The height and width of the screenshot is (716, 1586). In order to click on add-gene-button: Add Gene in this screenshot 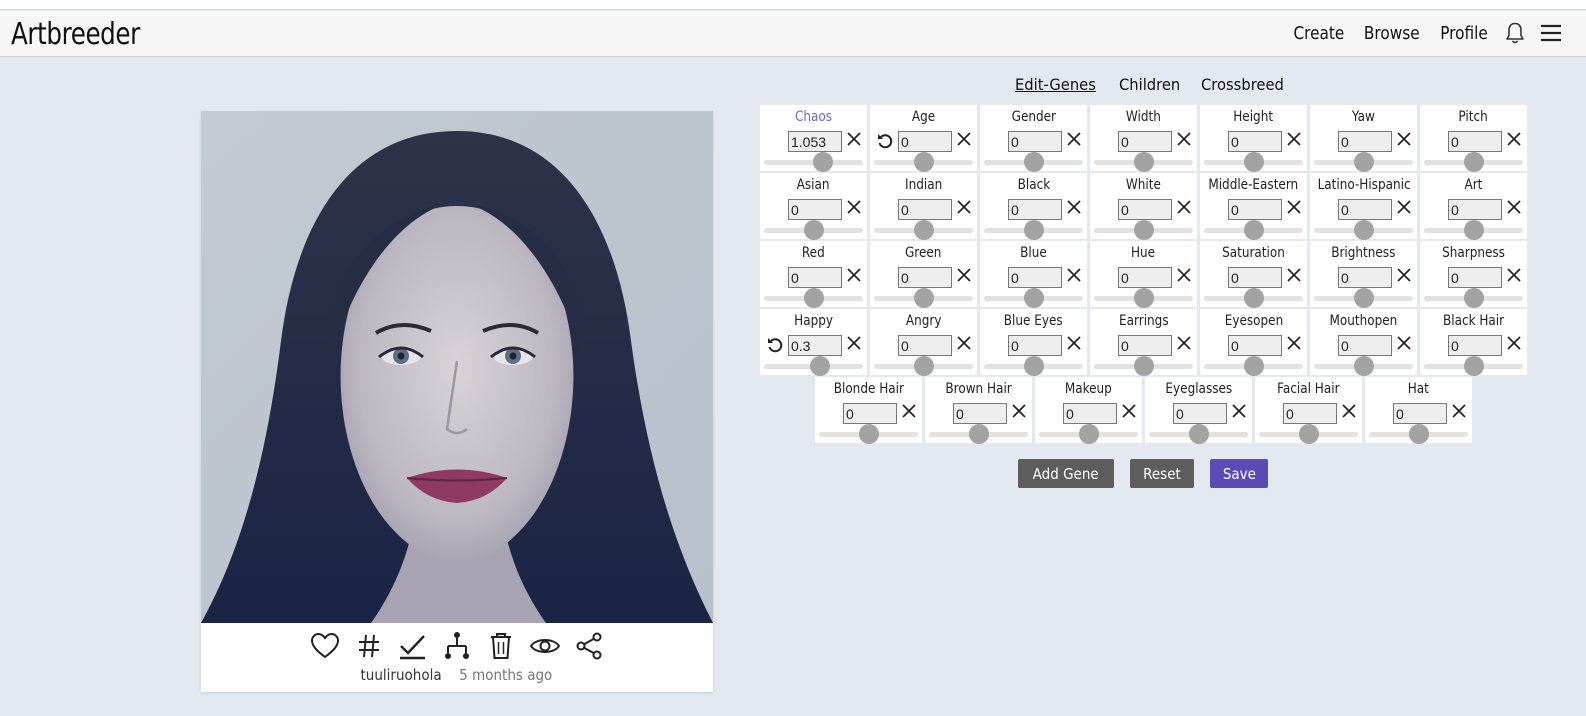, I will do `click(1066, 473)`.